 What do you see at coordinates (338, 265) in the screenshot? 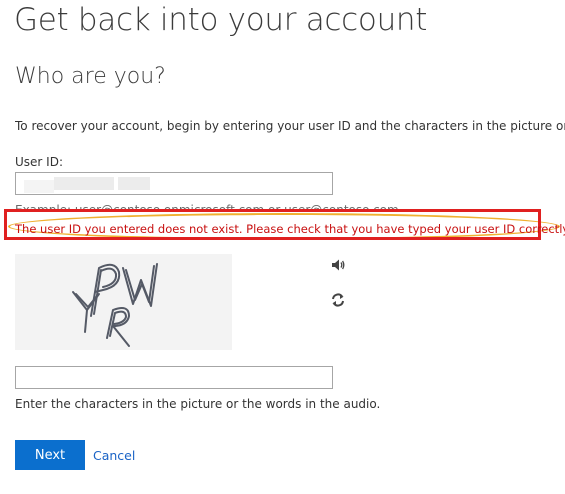
I see `speaker-icon` at bounding box center [338, 265].